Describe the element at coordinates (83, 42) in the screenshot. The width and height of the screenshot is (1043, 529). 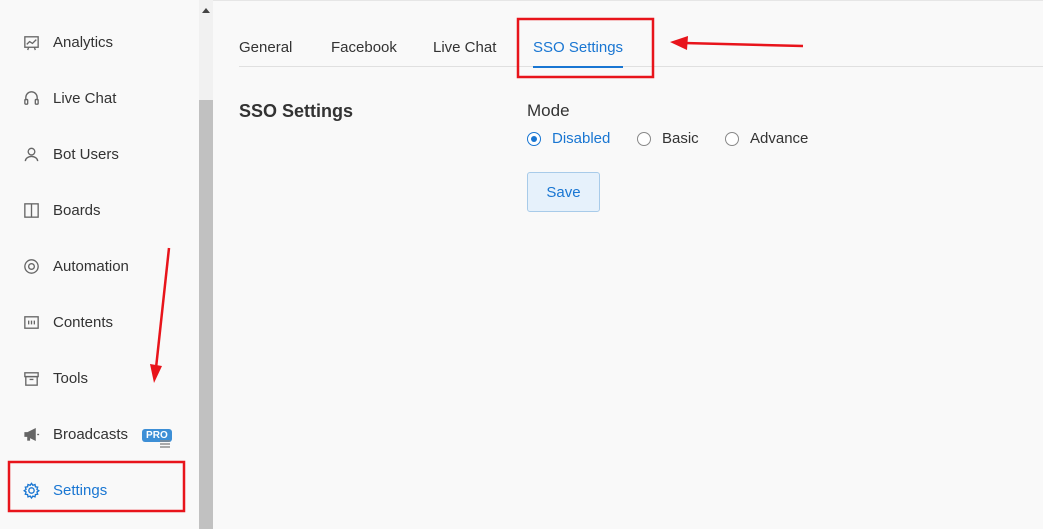
I see `sidebar-item-label: Analytics` at that location.